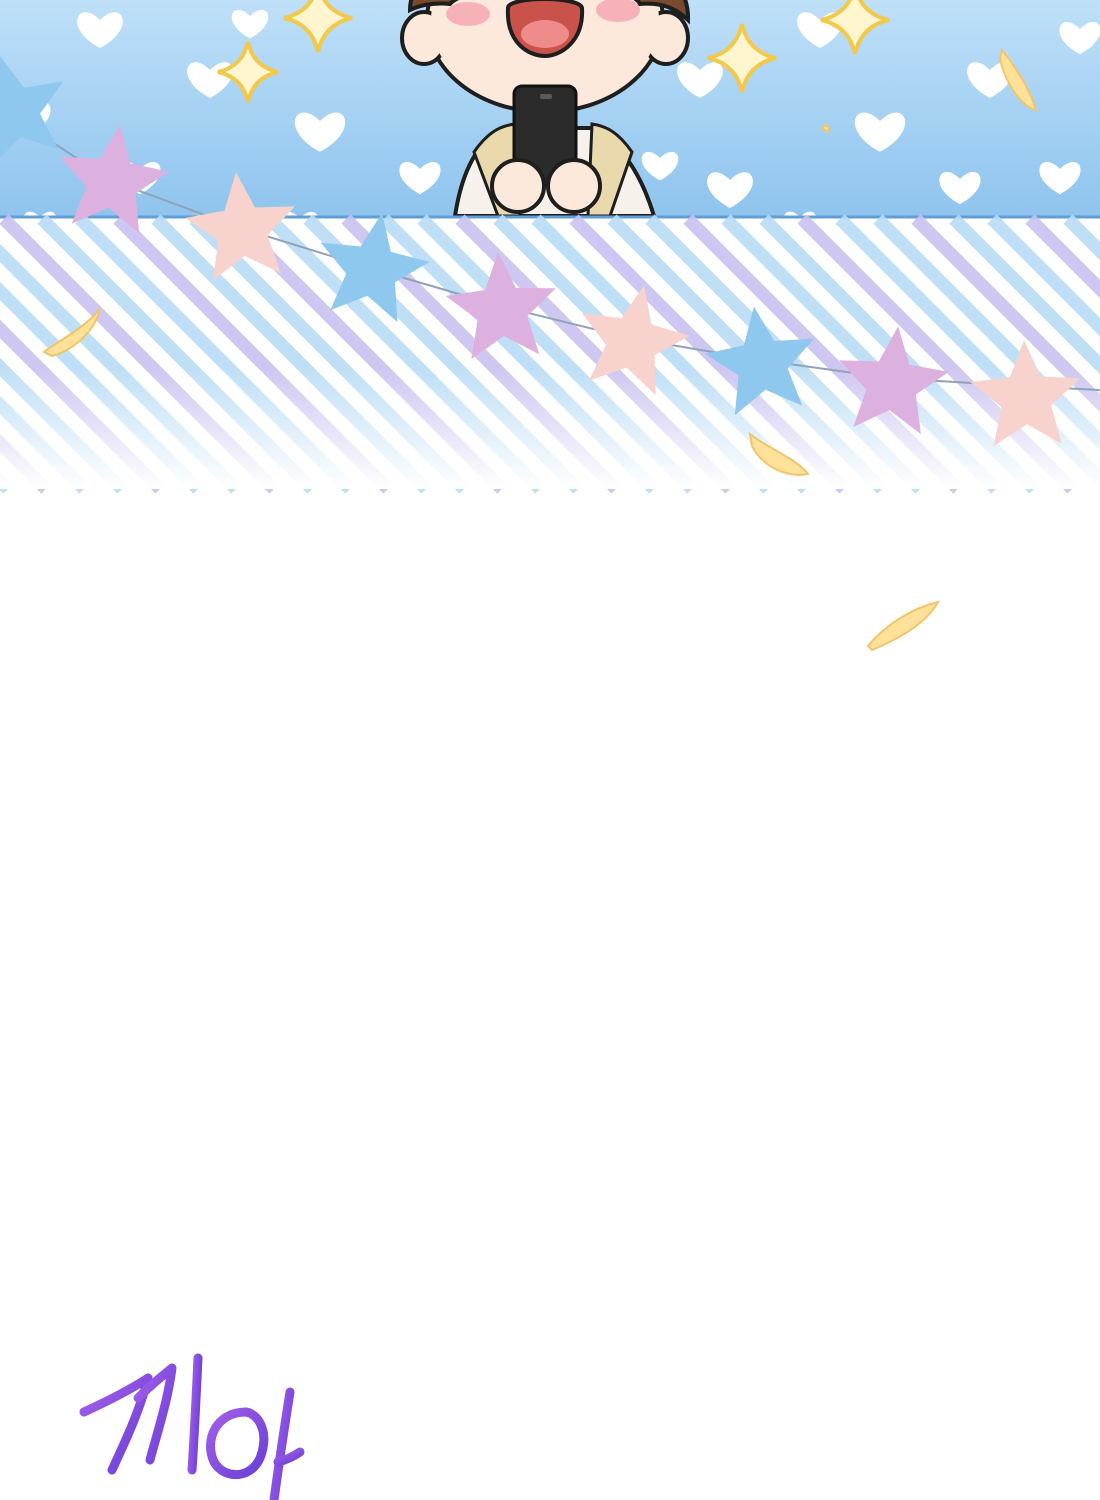 This screenshot has width=1100, height=1500. What do you see at coordinates (903, 626) in the screenshot?
I see `confetti-icon` at bounding box center [903, 626].